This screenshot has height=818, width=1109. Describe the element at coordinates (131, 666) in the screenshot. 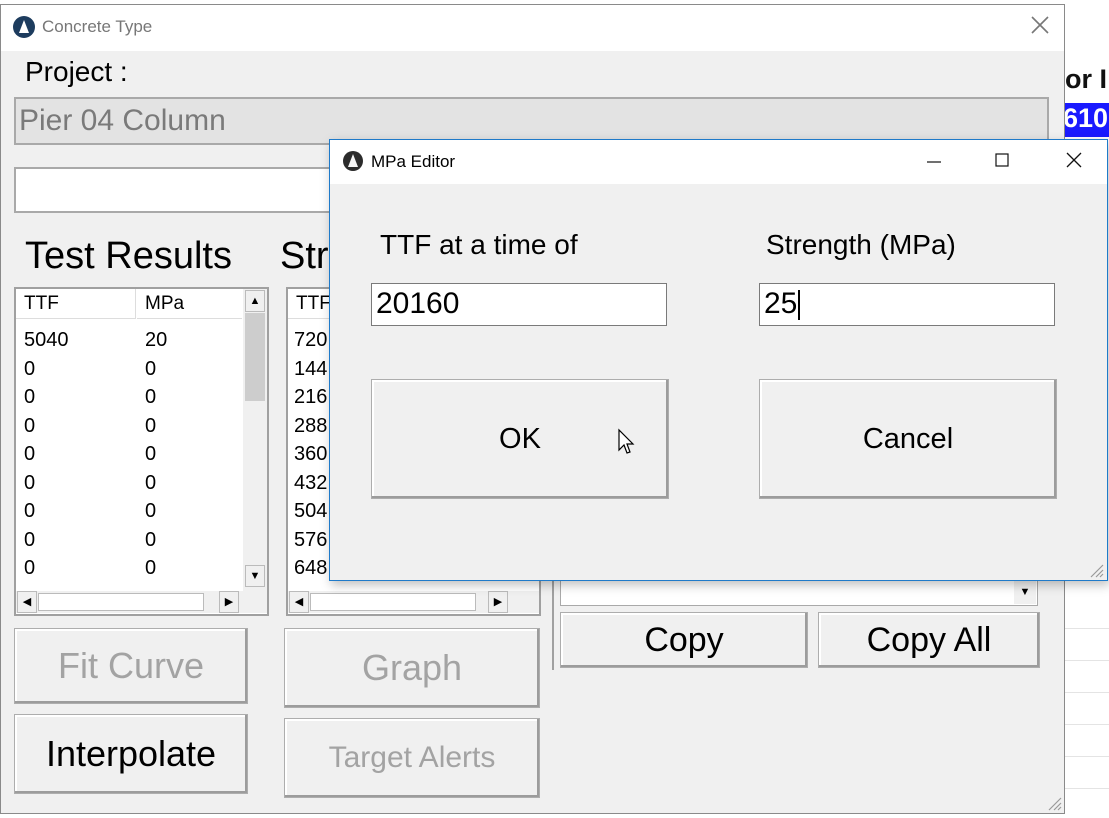

I see `fit-curve-button: Fit Curve` at that location.